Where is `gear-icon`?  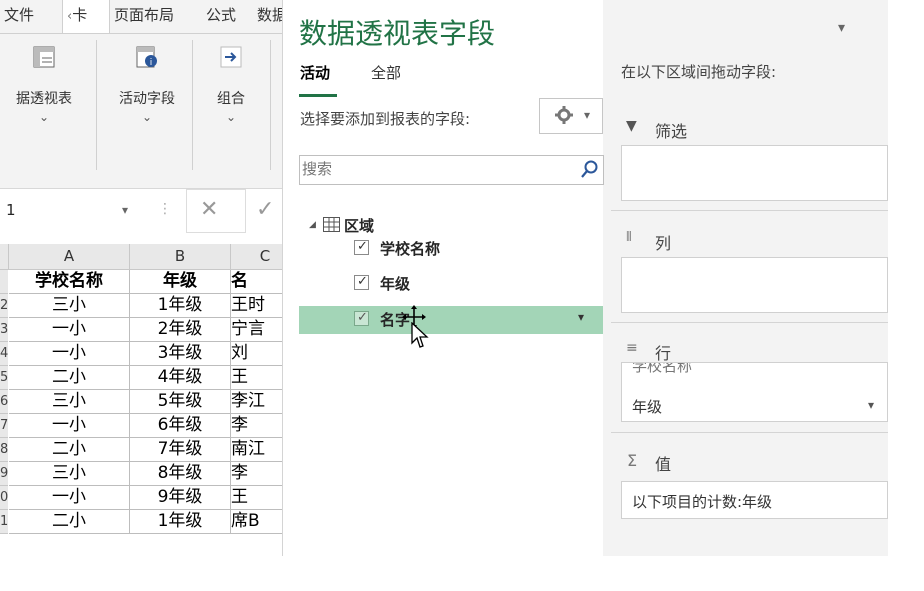
gear-icon is located at coordinates (564, 117).